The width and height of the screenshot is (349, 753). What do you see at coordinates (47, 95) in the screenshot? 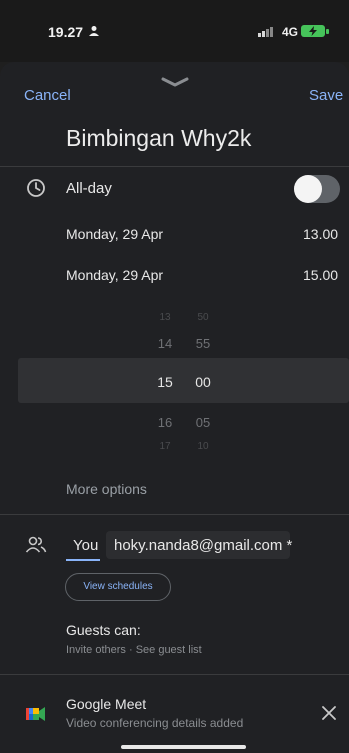
I see `cancel-button: Cancel` at bounding box center [47, 95].